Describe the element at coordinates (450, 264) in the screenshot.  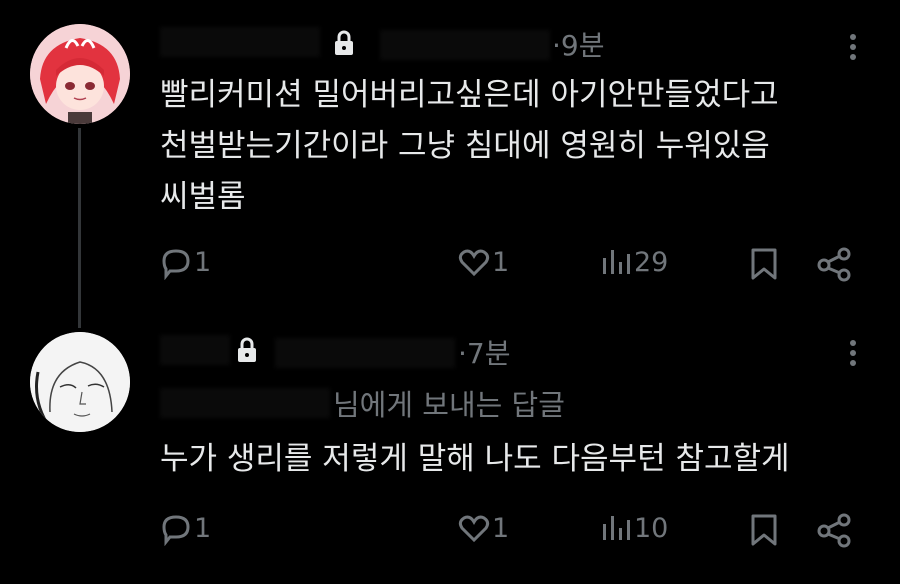
I see `action-bar: 1 1 29` at that location.